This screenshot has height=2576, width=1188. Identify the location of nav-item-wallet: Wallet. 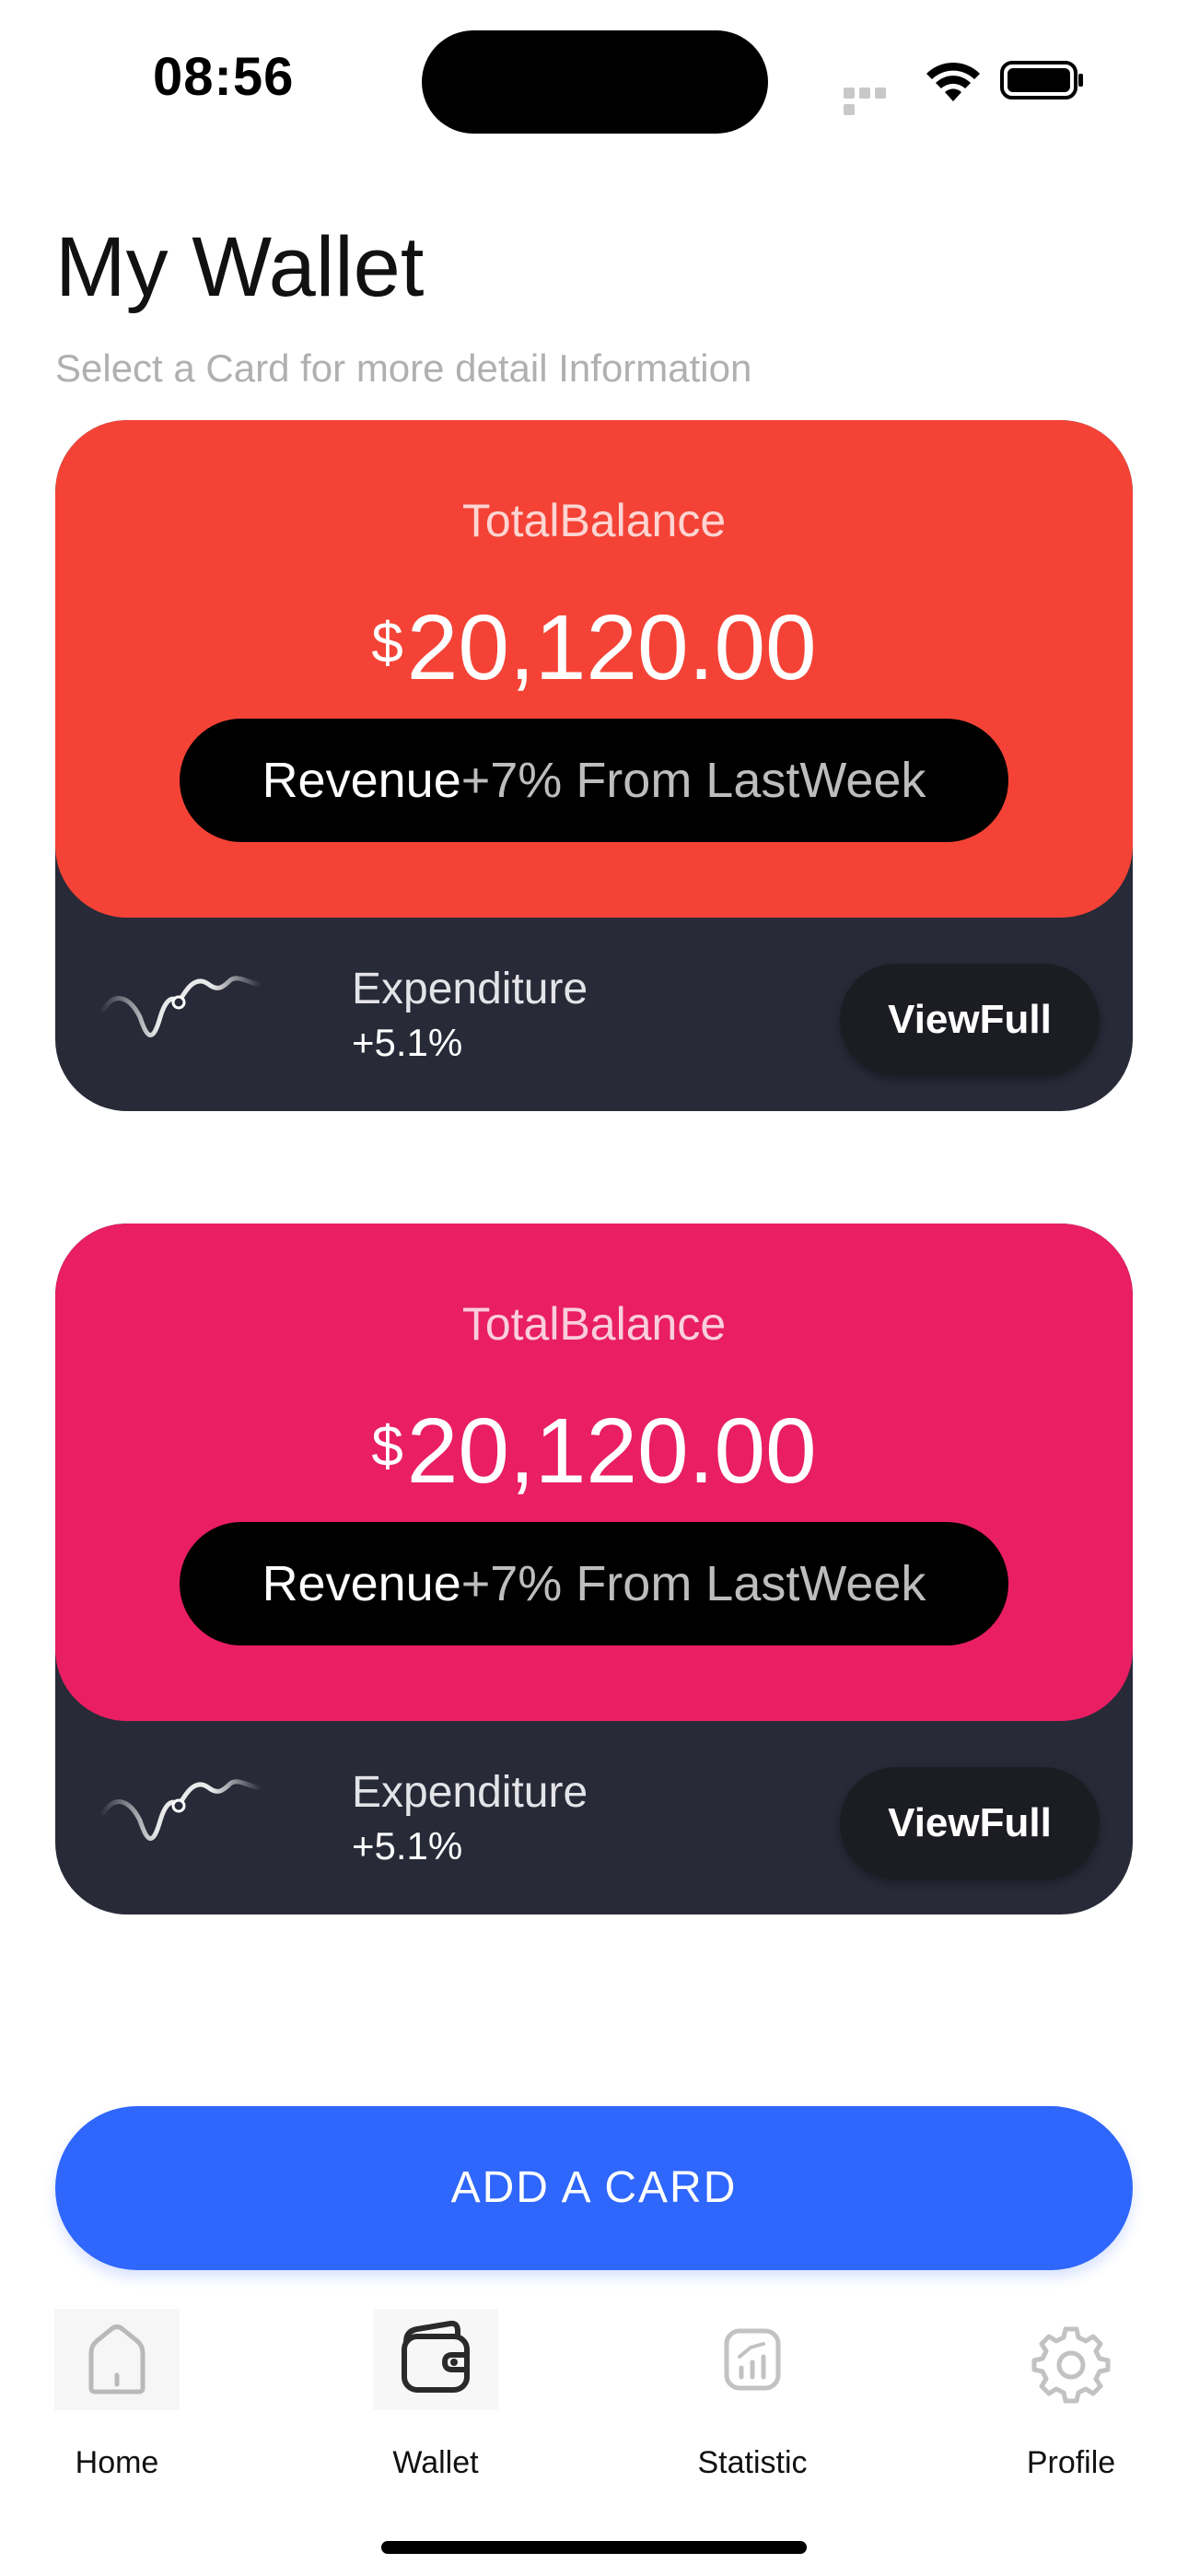
(436, 2395).